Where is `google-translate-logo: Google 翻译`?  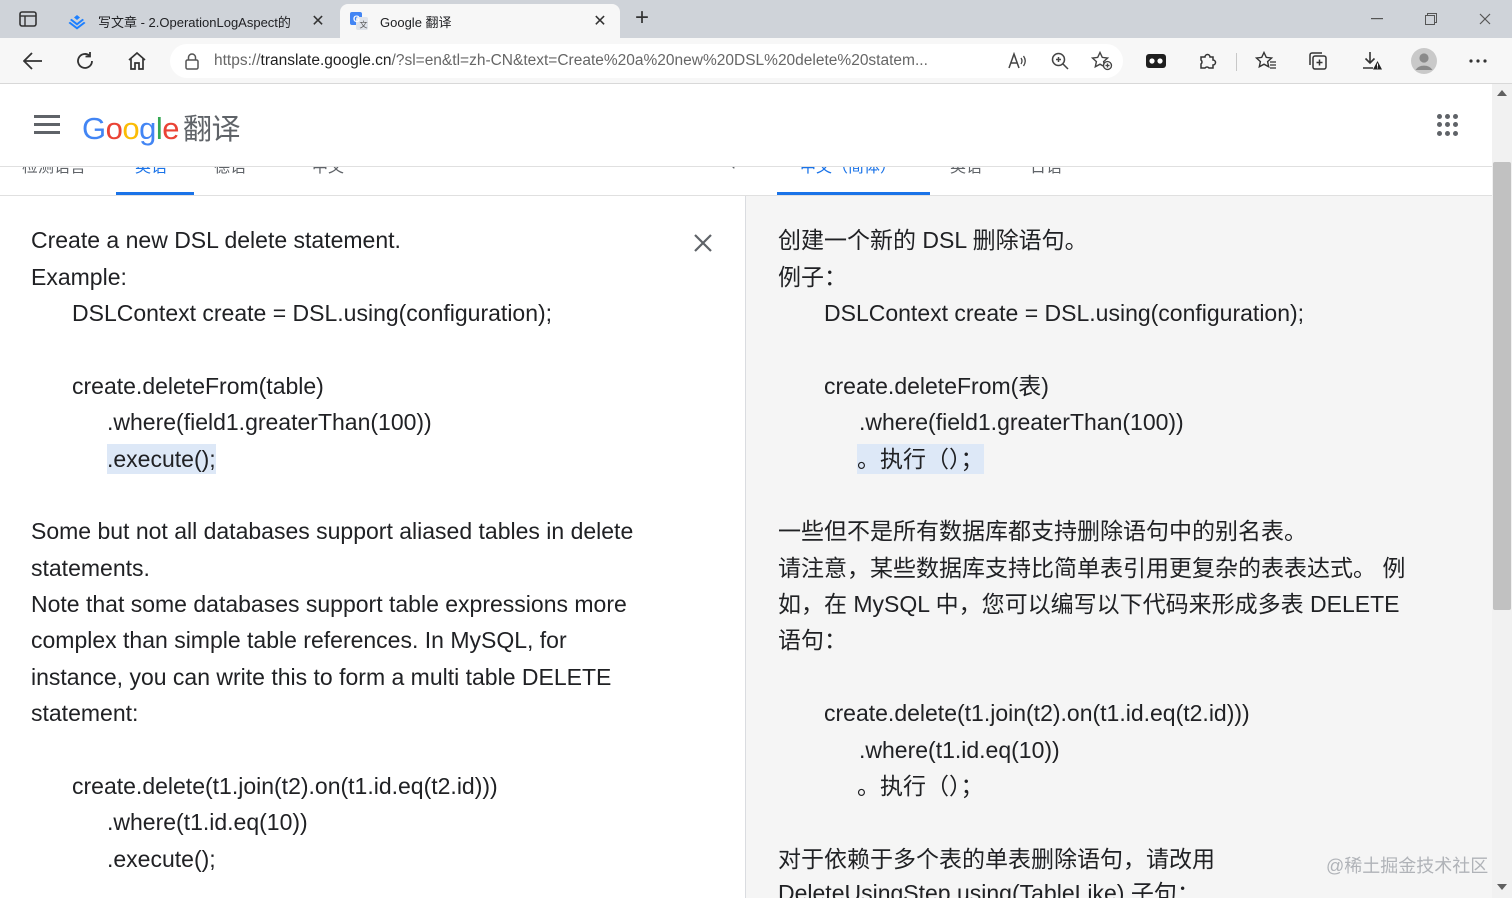 google-translate-logo: Google 翻译 is located at coordinates (161, 127).